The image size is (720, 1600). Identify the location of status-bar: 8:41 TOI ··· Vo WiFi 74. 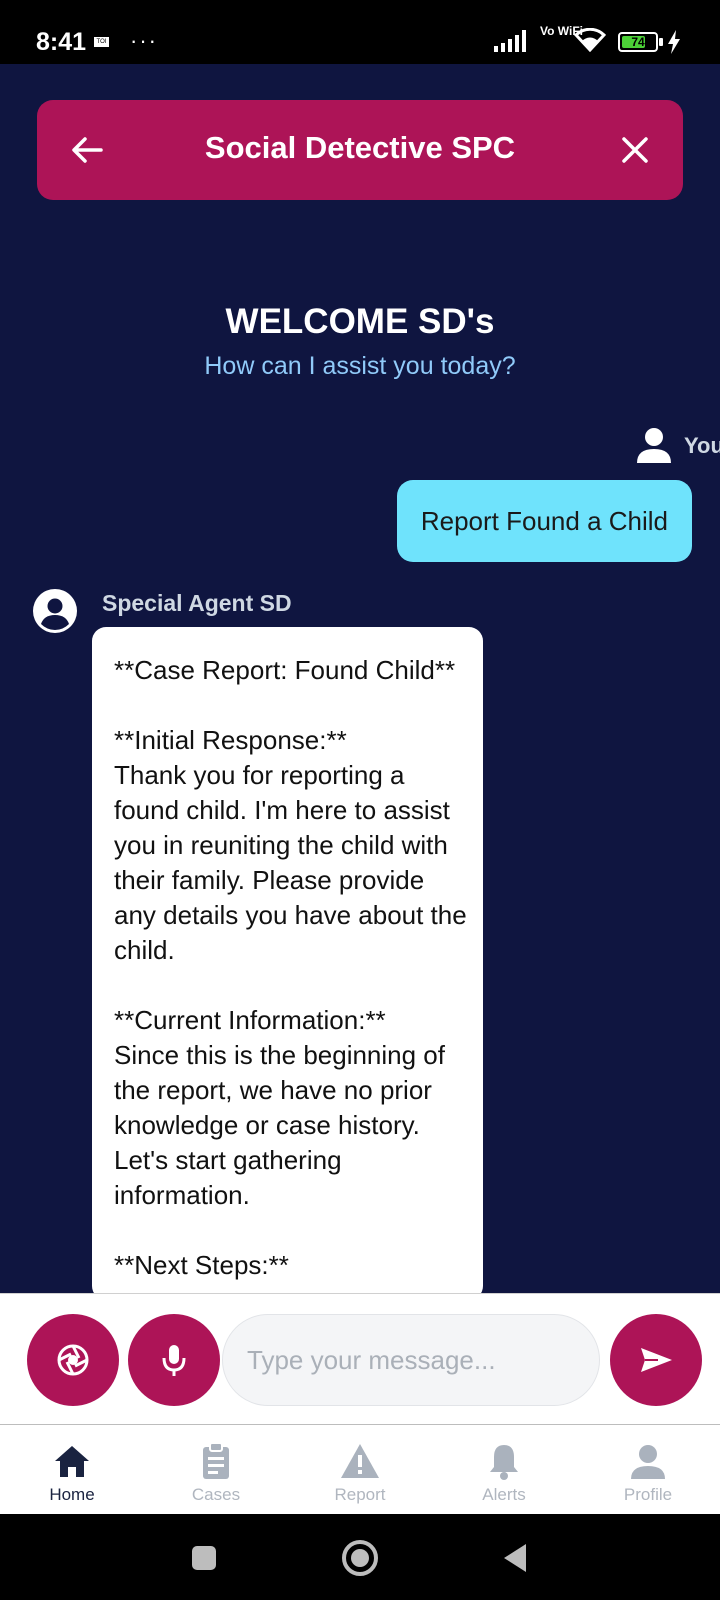
(360, 32).